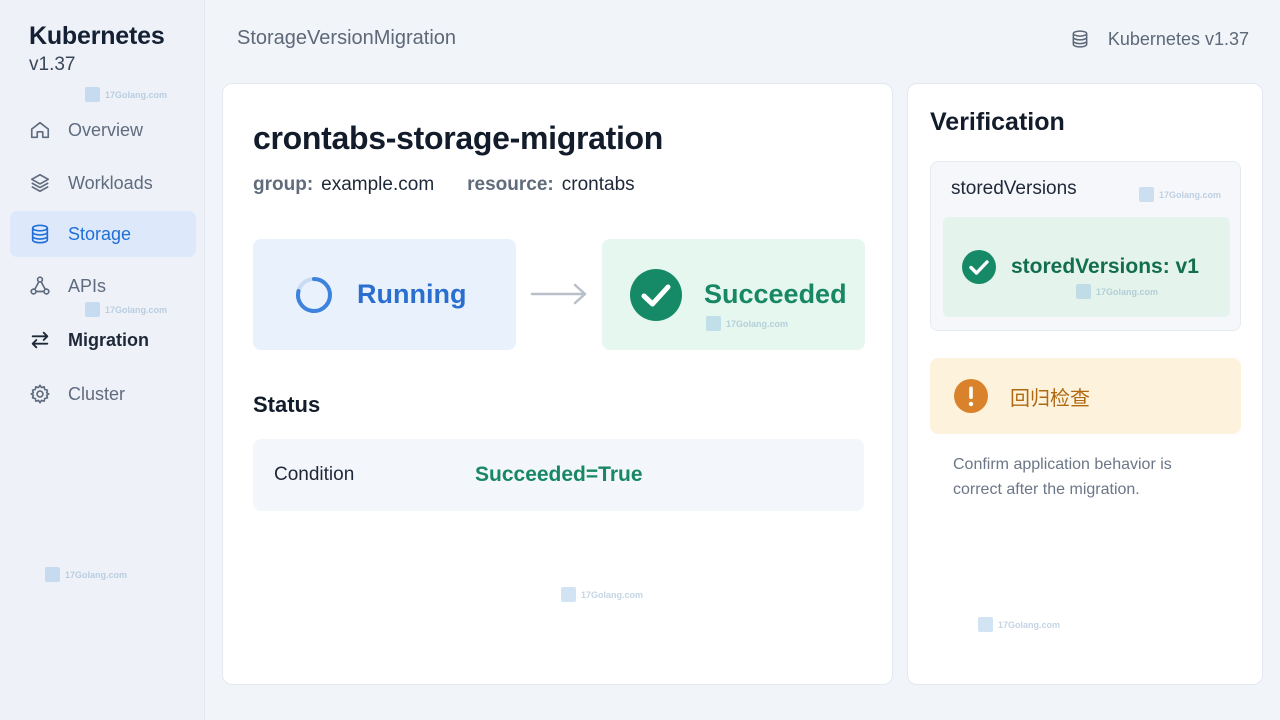 Image resolution: width=1280 pixels, height=720 pixels. I want to click on cluster-version: Kubernetes v1.37, so click(1159, 39).